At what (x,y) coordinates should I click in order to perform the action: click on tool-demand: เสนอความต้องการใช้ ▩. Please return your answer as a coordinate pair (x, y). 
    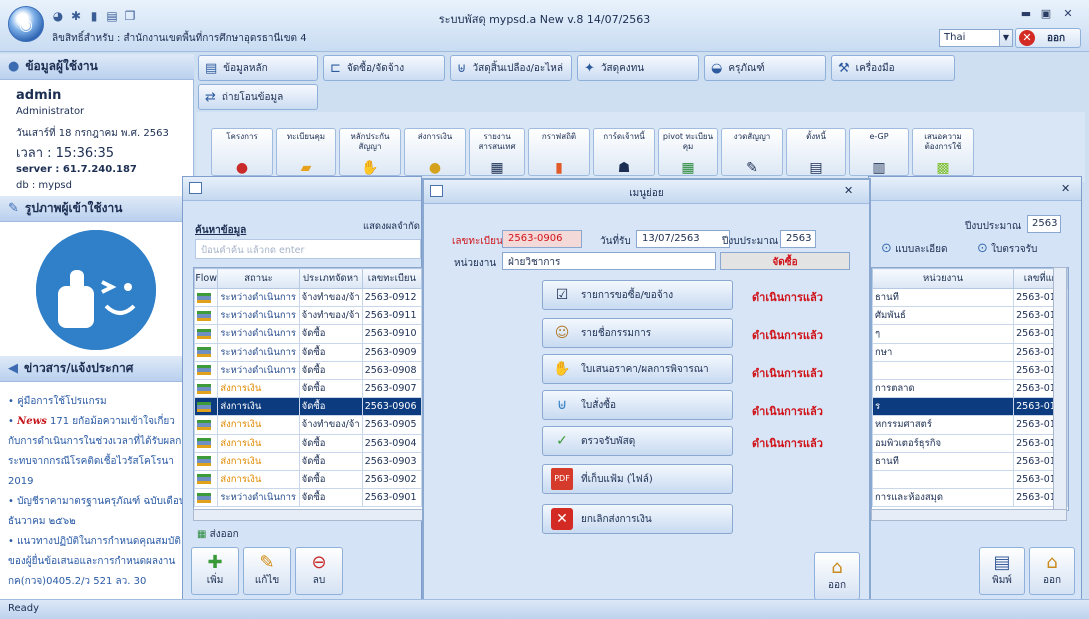
    Looking at the image, I should click on (943, 152).